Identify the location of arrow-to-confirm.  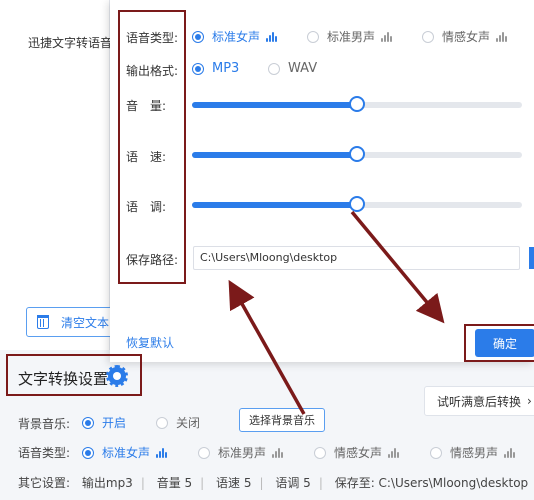
(397, 267).